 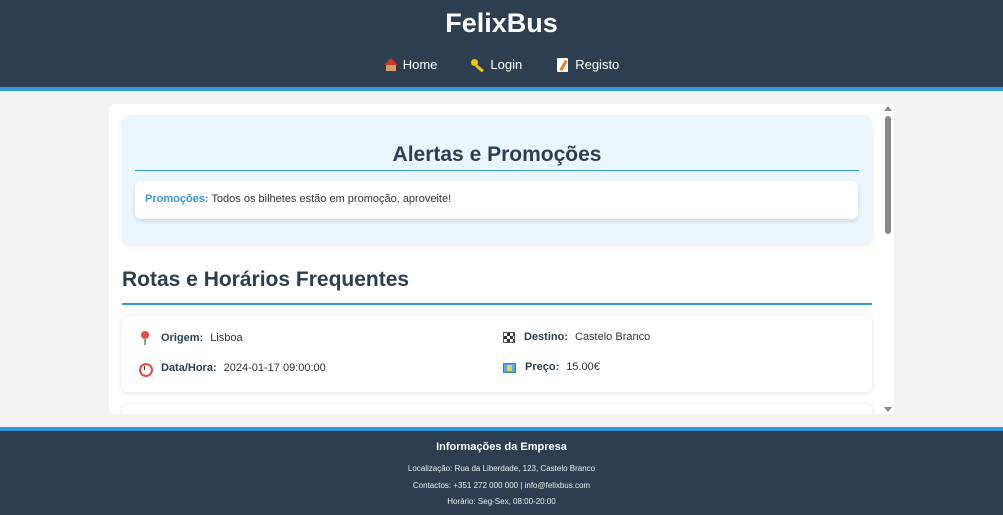 I want to click on scroll-down-icon, so click(x=888, y=409).